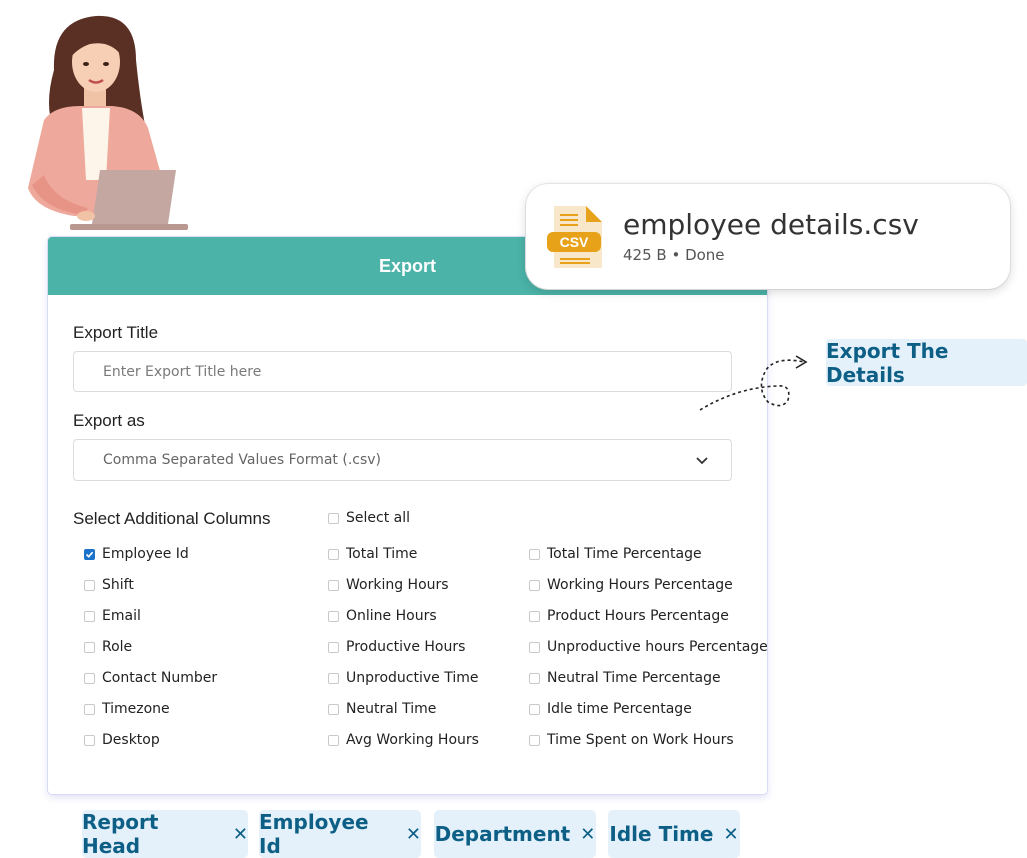 This screenshot has width=1027, height=858. Describe the element at coordinates (402, 460) in the screenshot. I see `export-format-select: Comma Separated Values Format (.csv)` at that location.